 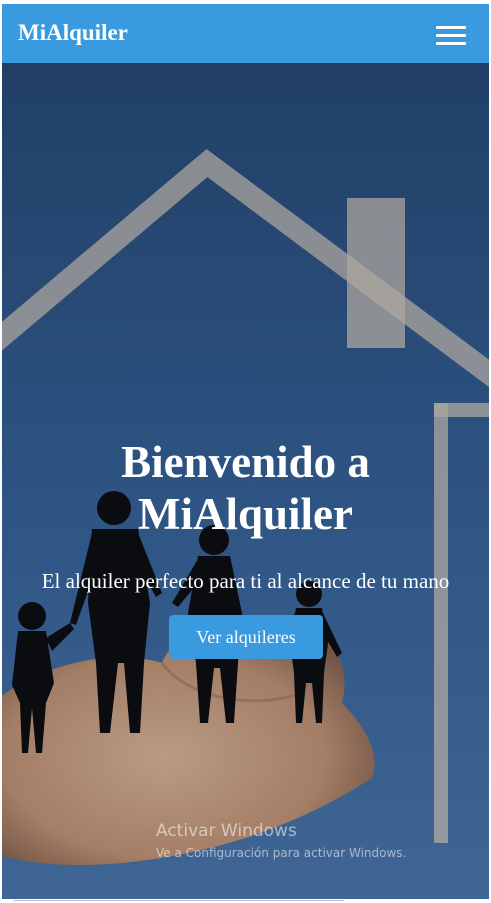 I want to click on navbar: MiAlquiler, so click(x=245, y=33).